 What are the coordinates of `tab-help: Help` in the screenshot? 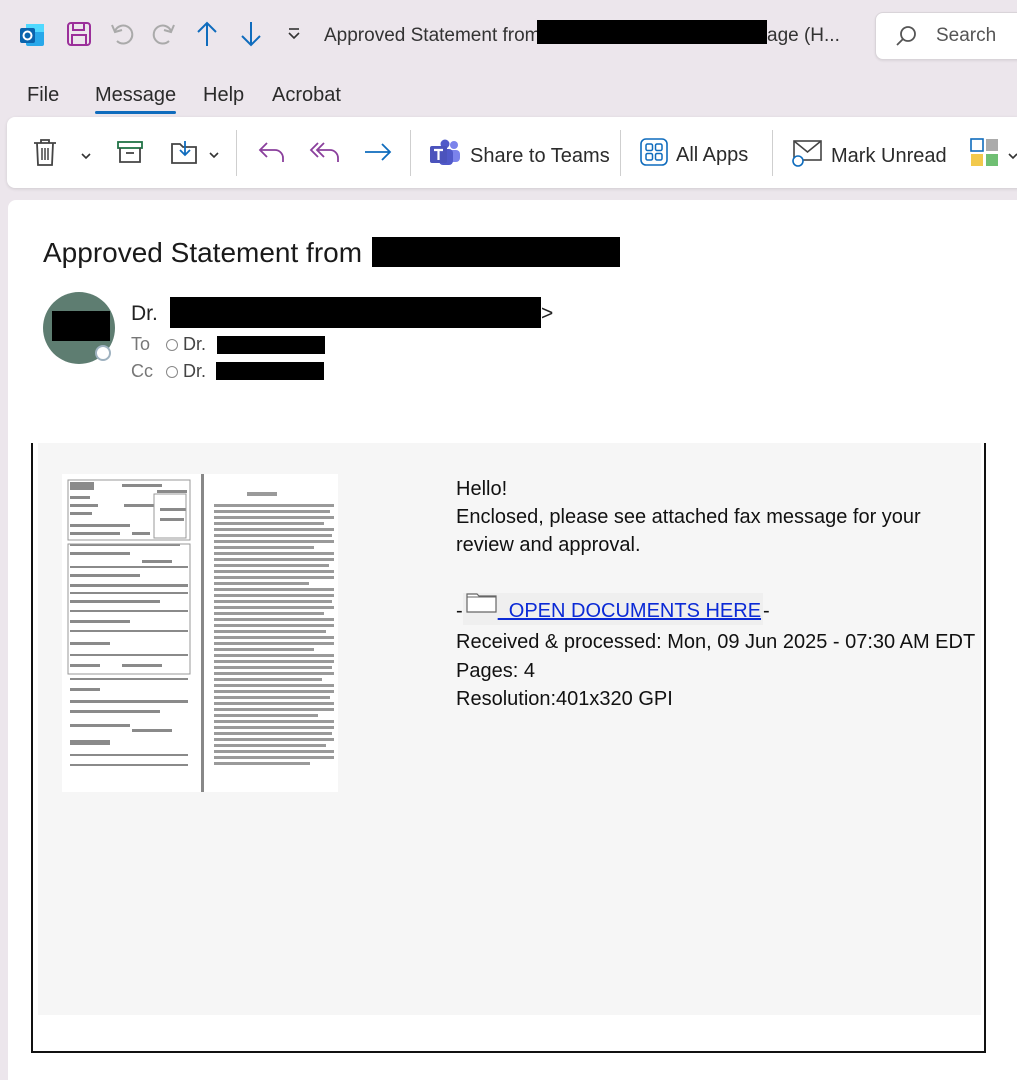 It's located at (223, 95).